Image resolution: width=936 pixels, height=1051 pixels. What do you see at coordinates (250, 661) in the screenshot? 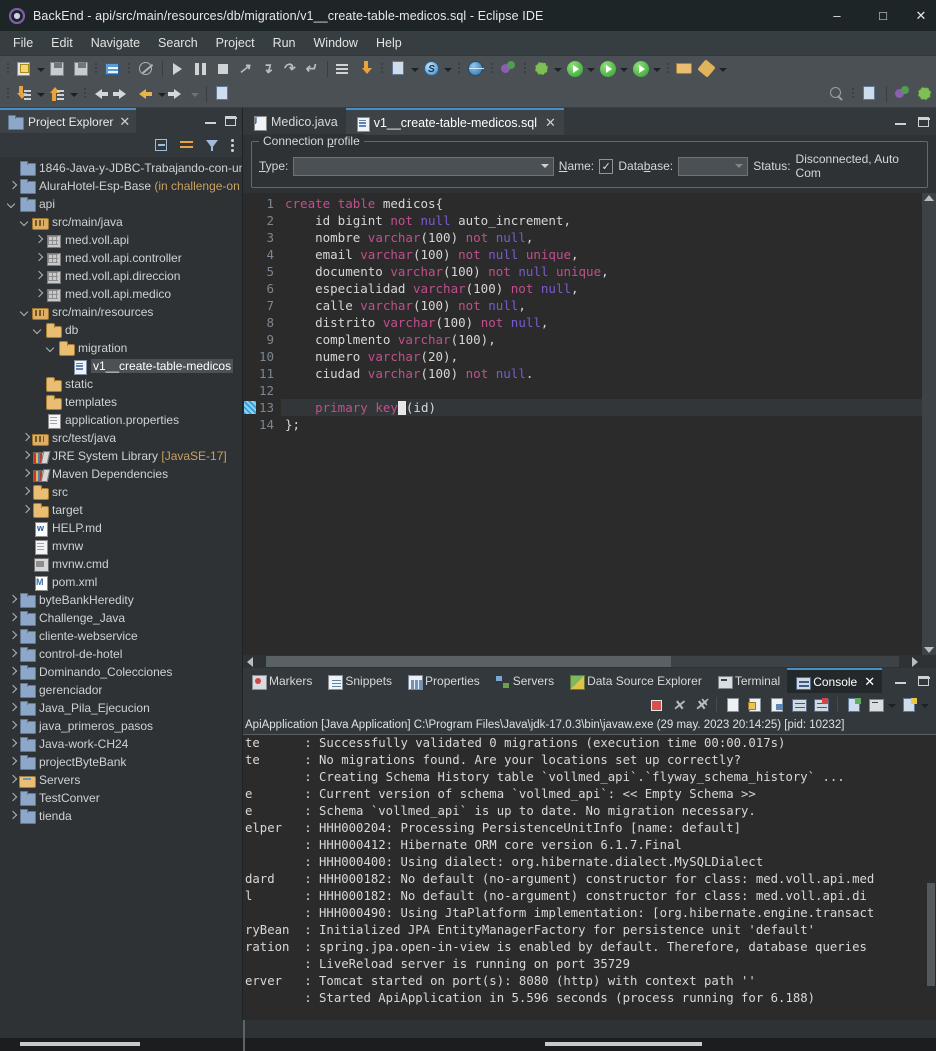
I see `scroll-left-arrow-icon` at bounding box center [250, 661].